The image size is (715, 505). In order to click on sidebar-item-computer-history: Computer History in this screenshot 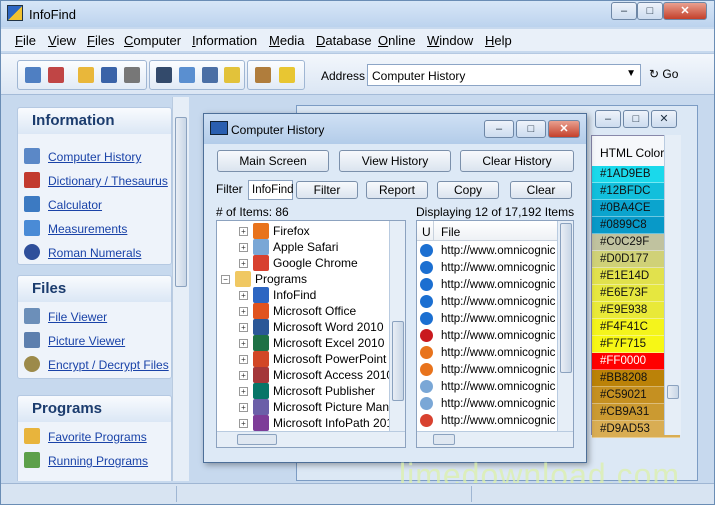, I will do `click(94, 157)`.